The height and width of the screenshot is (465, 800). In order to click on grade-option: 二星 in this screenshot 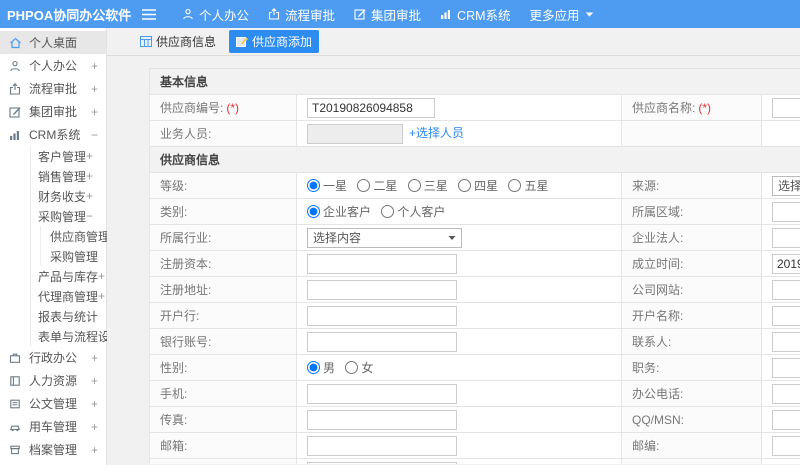, I will do `click(377, 185)`.